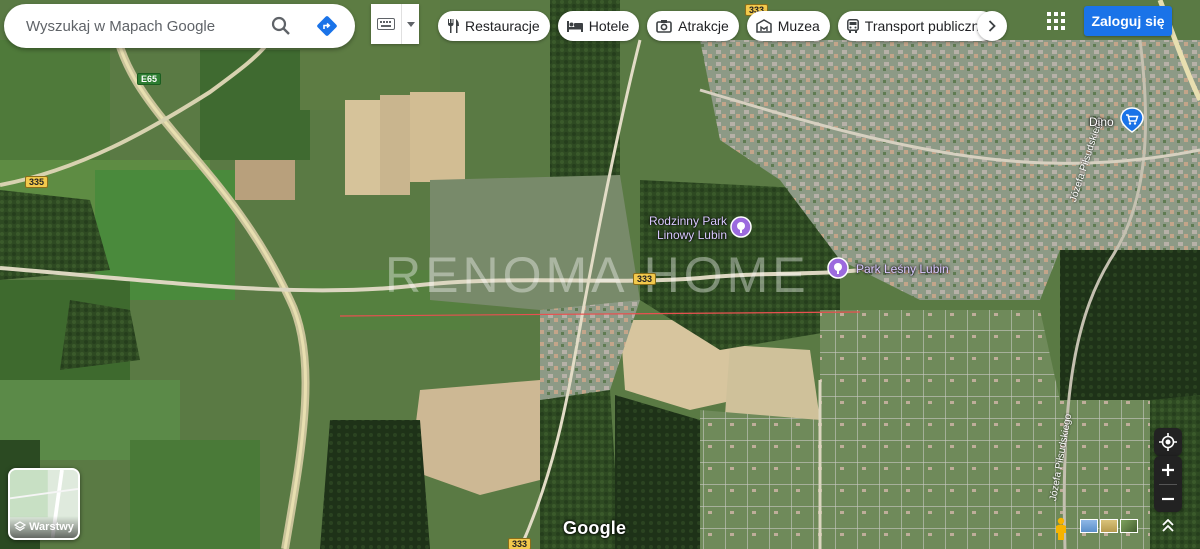  What do you see at coordinates (1128, 21) in the screenshot?
I see `login-button: Zaloguj się` at bounding box center [1128, 21].